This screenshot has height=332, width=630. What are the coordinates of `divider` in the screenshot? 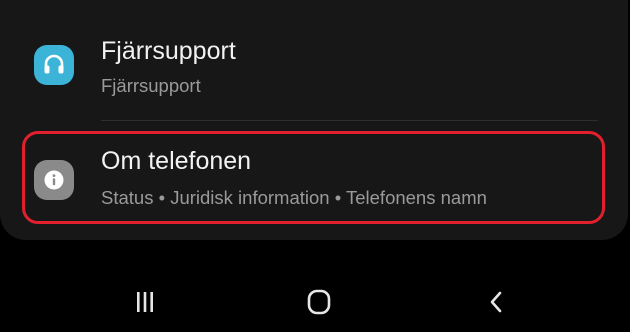 It's located at (349, 120).